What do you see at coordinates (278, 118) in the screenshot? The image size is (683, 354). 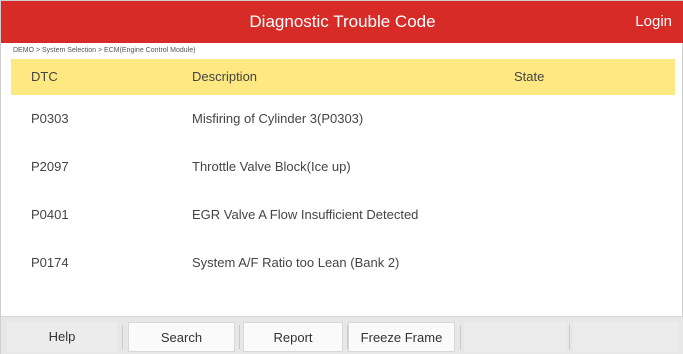 I see `dtc-description: Misfiring of Cylinder 3(P0303)` at bounding box center [278, 118].